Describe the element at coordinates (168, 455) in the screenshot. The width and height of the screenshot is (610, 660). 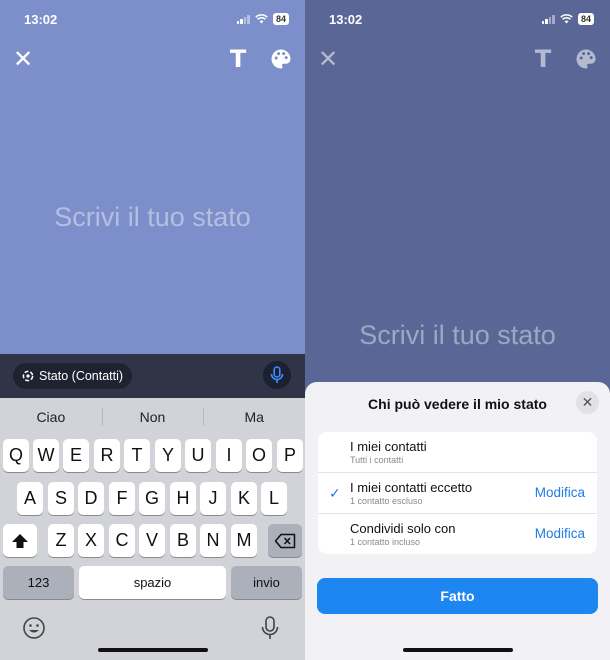
I see `key-y: Y` at that location.